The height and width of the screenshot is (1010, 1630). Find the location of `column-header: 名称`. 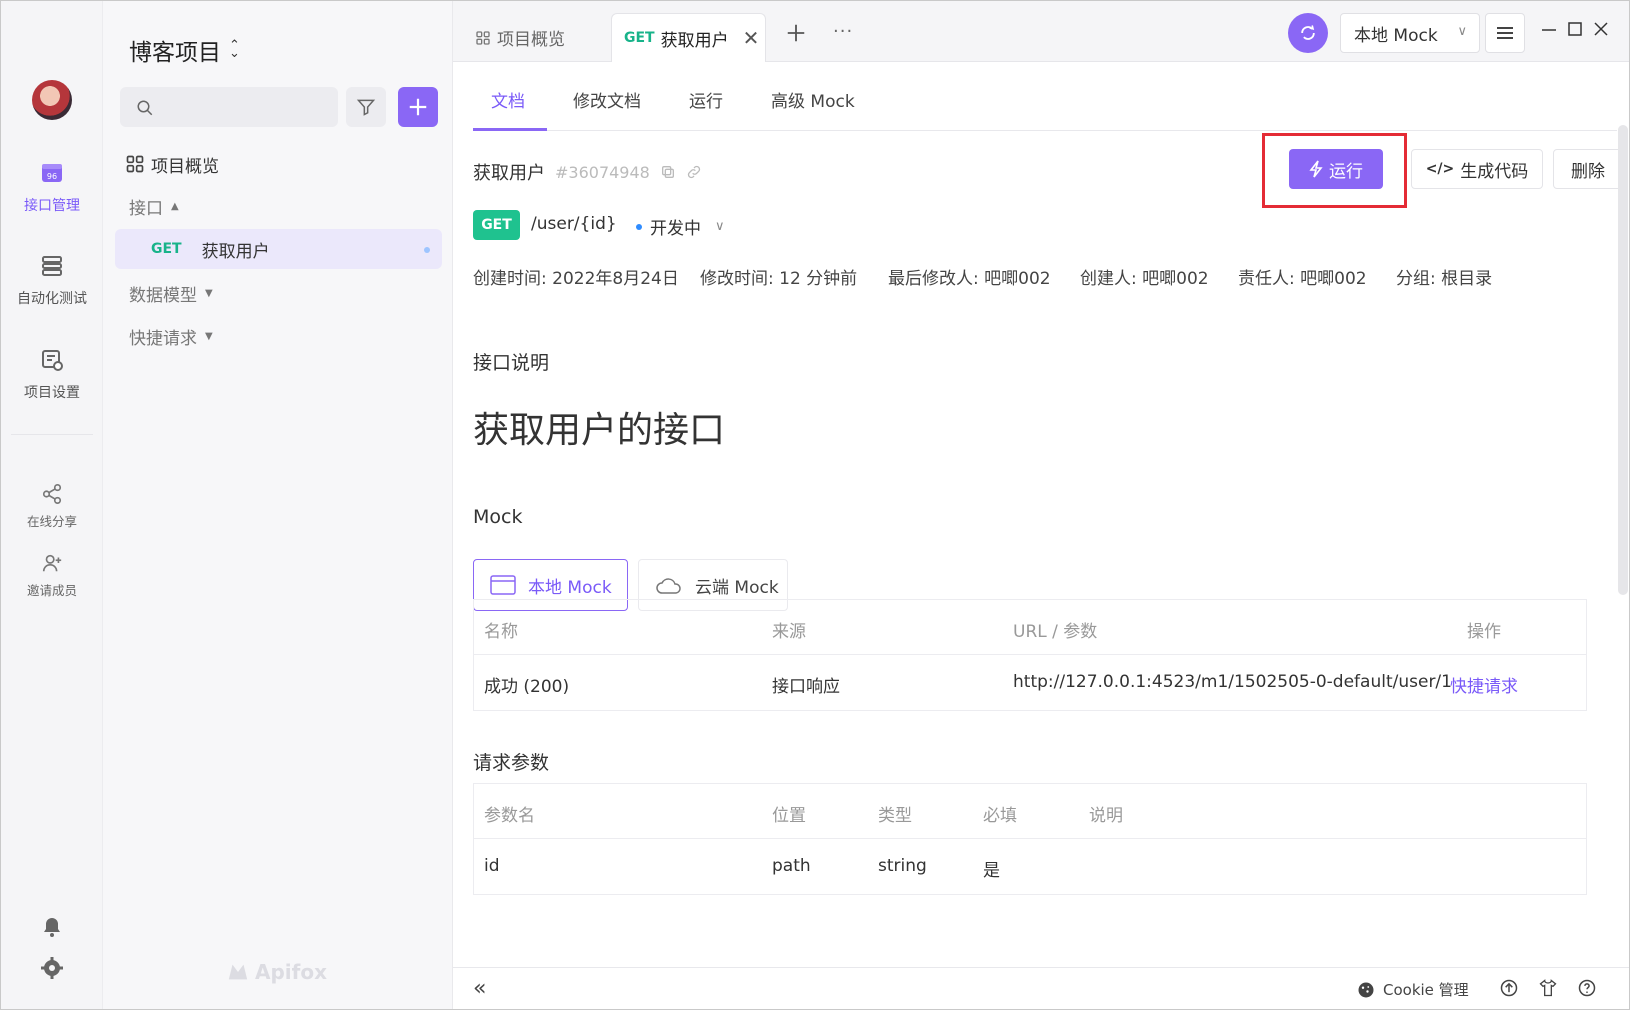

column-header: 名称 is located at coordinates (501, 632).